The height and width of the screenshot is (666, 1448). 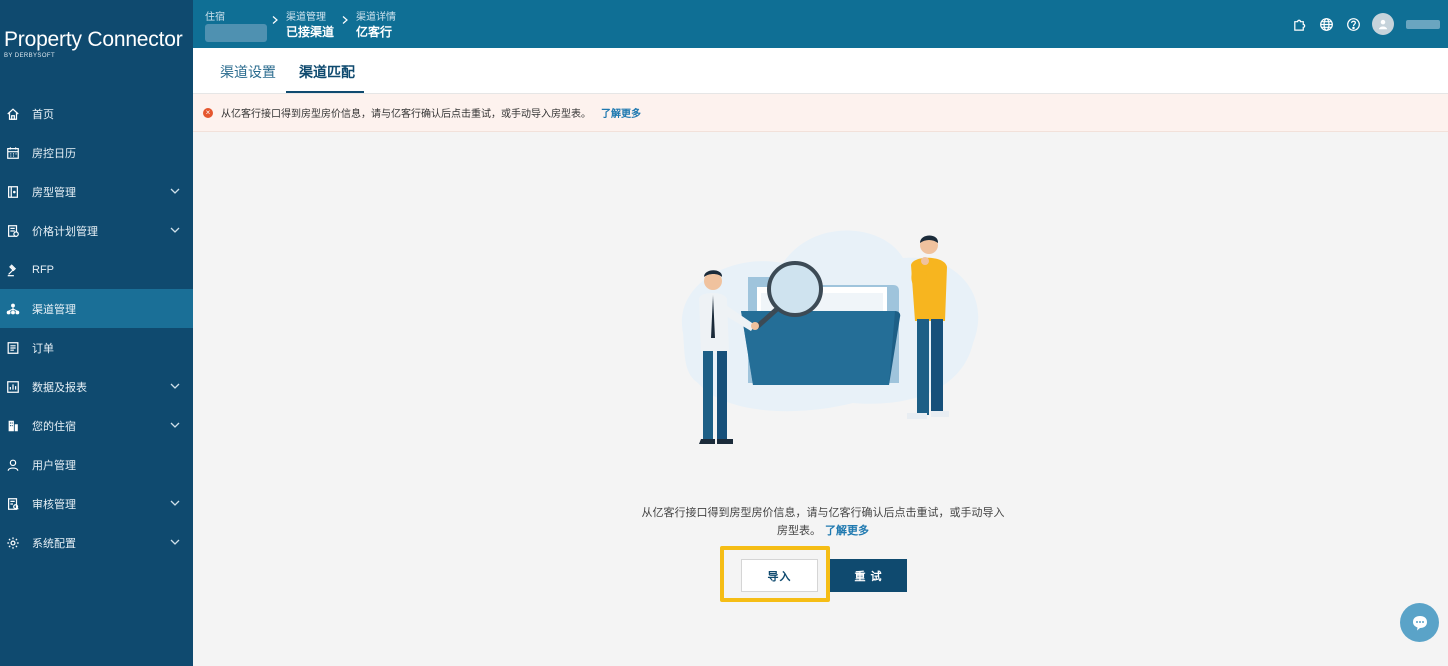 What do you see at coordinates (1299, 24) in the screenshot?
I see `puzzle-icon` at bounding box center [1299, 24].